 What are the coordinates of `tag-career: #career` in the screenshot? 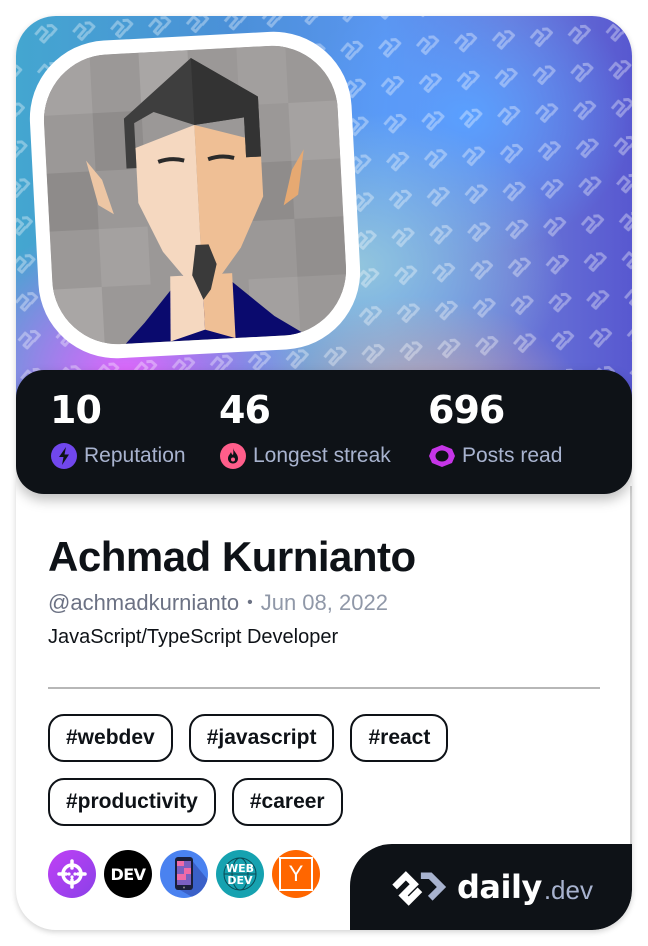 It's located at (287, 802).